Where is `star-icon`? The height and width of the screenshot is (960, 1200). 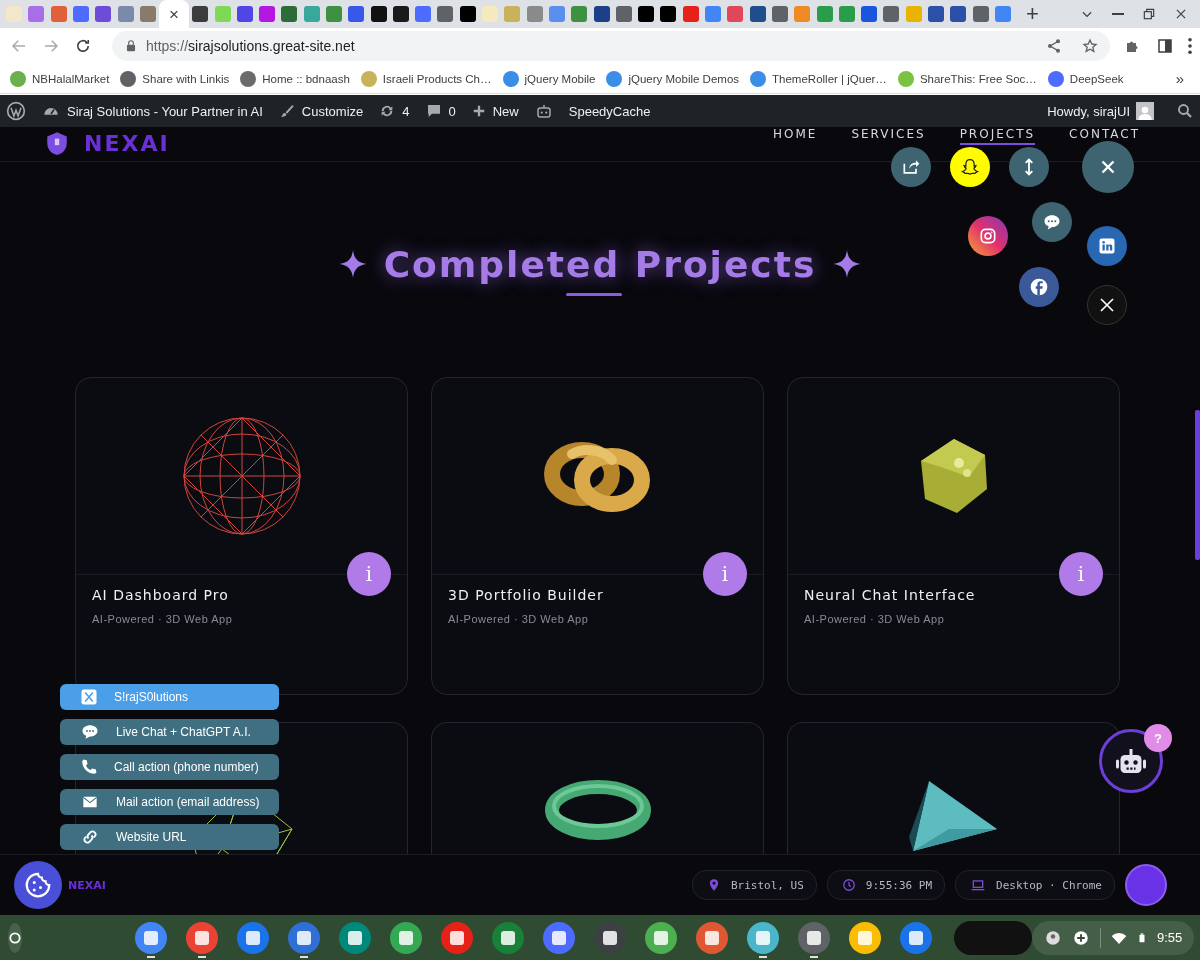 star-icon is located at coordinates (1090, 46).